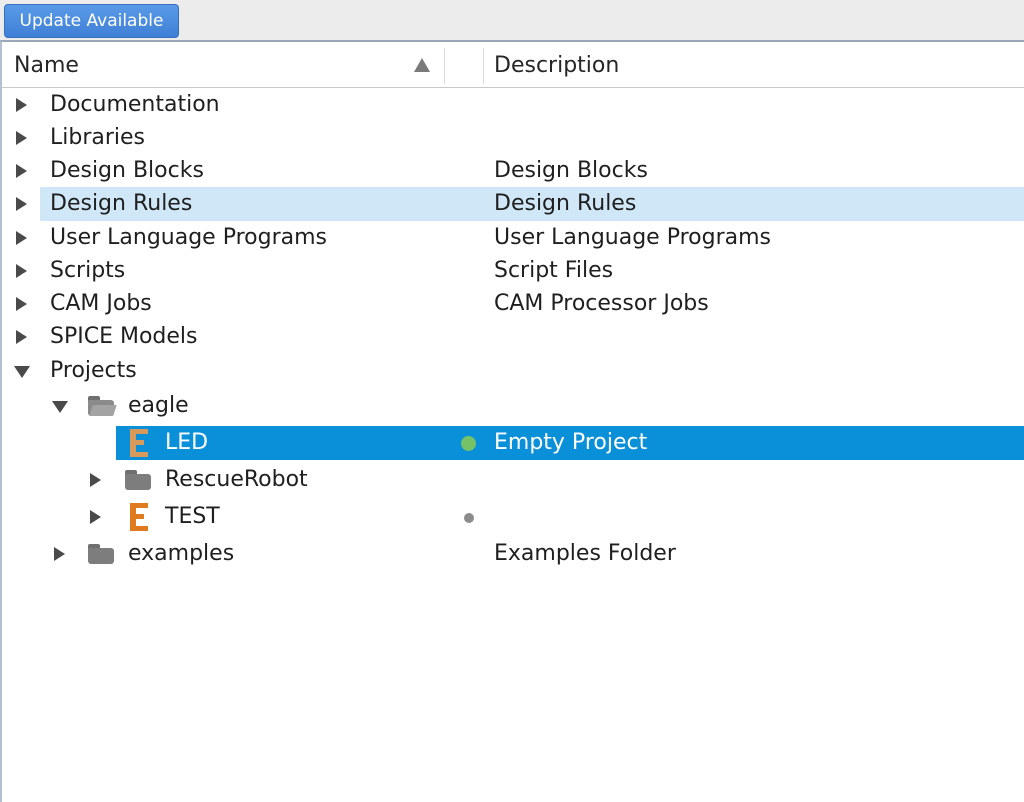  I want to click on tree-item-label: eagle, so click(158, 405).